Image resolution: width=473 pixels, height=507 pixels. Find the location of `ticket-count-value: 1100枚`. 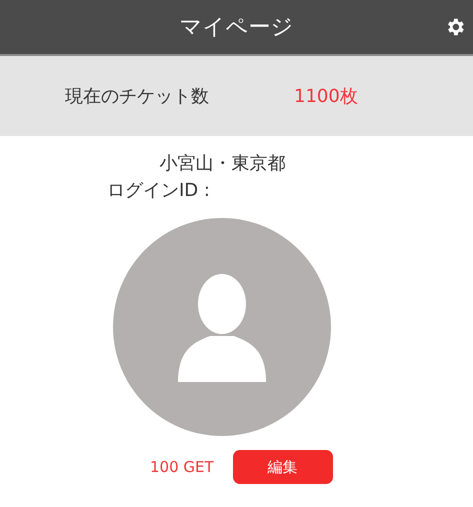

ticket-count-value: 1100枚 is located at coordinates (326, 96).